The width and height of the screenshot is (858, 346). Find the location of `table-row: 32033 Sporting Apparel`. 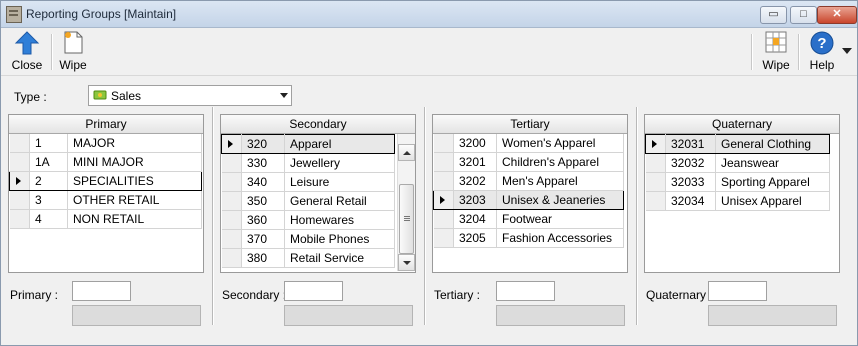

table-row: 32033 Sporting Apparel is located at coordinates (737, 182).